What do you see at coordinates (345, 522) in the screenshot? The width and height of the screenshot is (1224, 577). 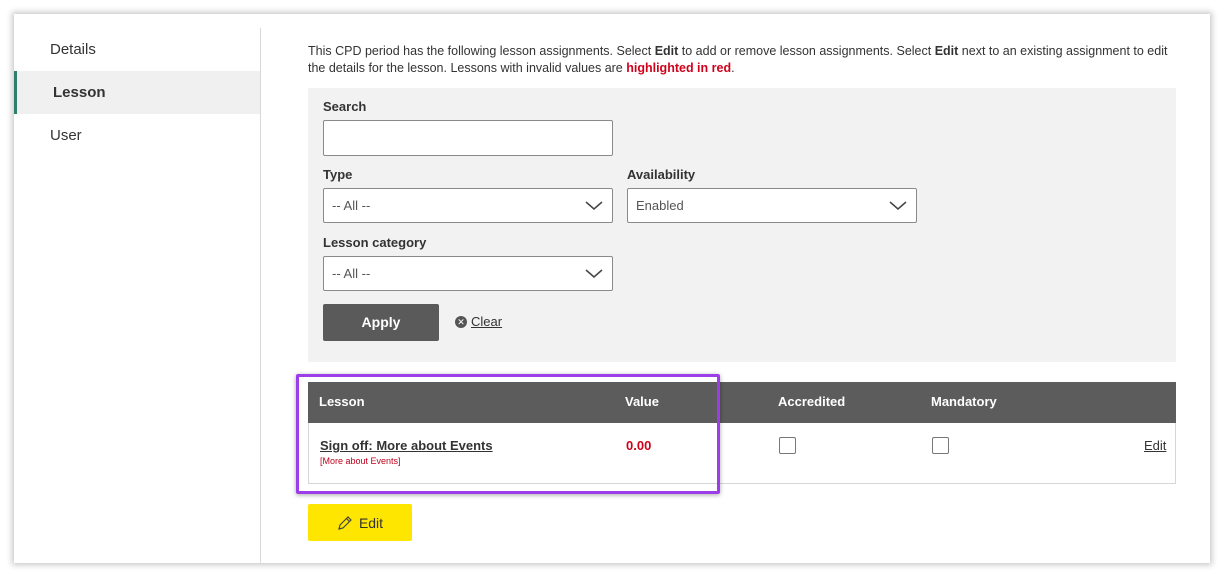 I see `pencil-icon` at bounding box center [345, 522].